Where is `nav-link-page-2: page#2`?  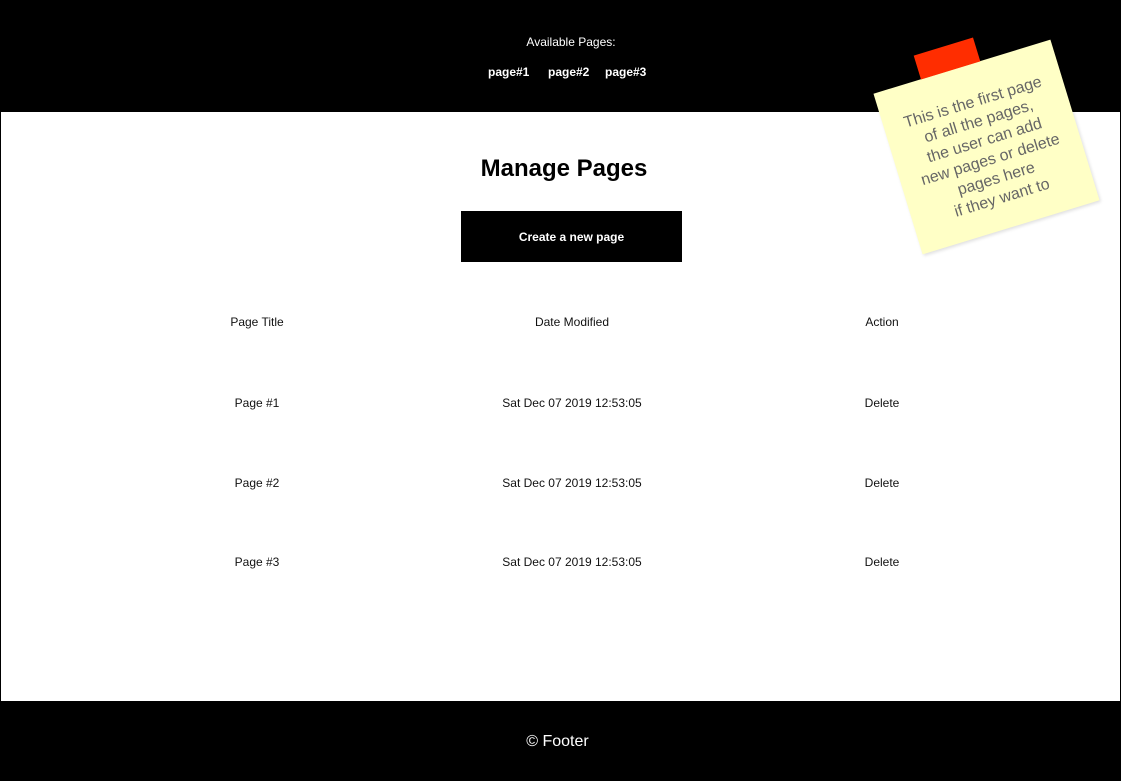 nav-link-page-2: page#2 is located at coordinates (568, 72).